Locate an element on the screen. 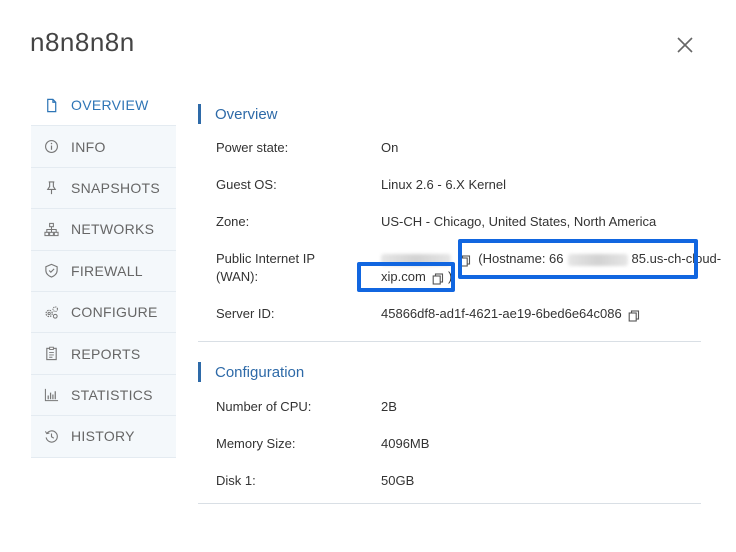 This screenshot has height=552, width=736. sidebar-item-overview: OVERVIEW is located at coordinates (103, 106).